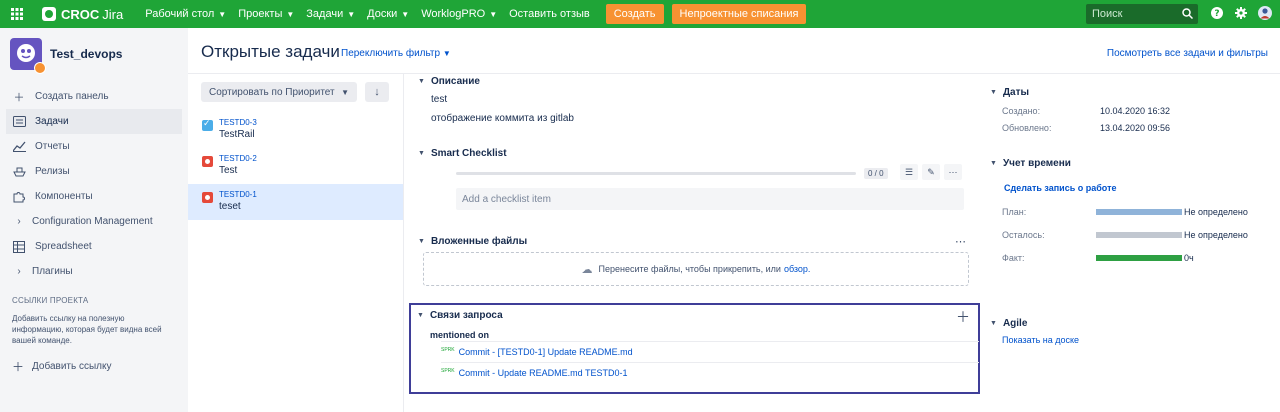 Image resolution: width=1280 pixels, height=412 pixels. What do you see at coordinates (382, 14) in the screenshot?
I see `menu-boards-label: Доски` at bounding box center [382, 14].